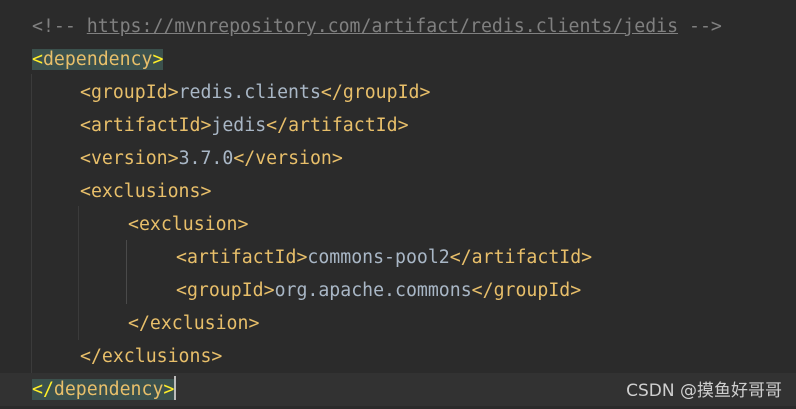 Image resolution: width=796 pixels, height=409 pixels. Describe the element at coordinates (239, 125) in the screenshot. I see `tag-value: jedis` at that location.